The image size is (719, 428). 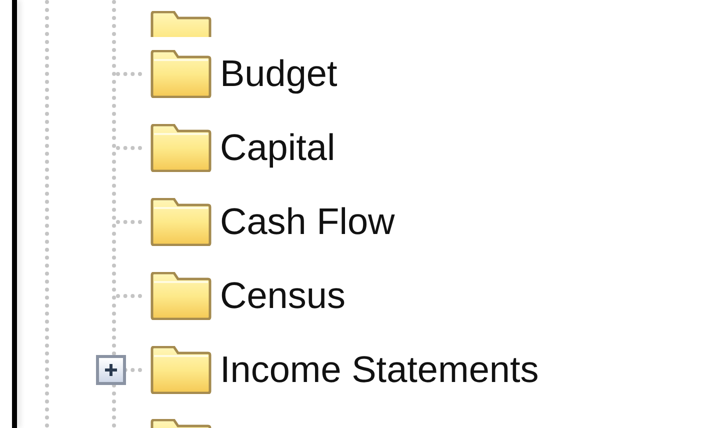 What do you see at coordinates (307, 222) in the screenshot?
I see `tree-item: Cash Flow` at bounding box center [307, 222].